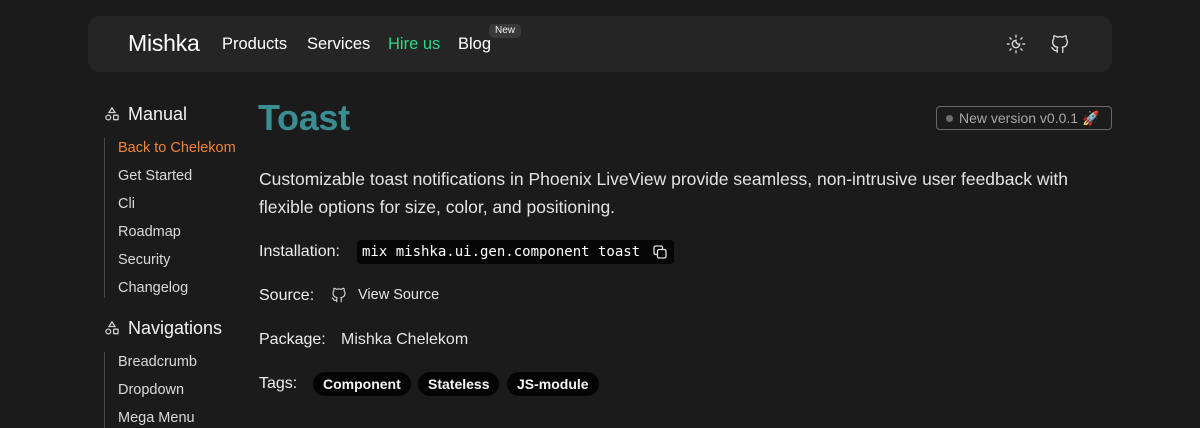 Image resolution: width=1200 pixels, height=428 pixels. What do you see at coordinates (149, 232) in the screenshot?
I see `sidebar-item-roadmap: Roadmap` at bounding box center [149, 232].